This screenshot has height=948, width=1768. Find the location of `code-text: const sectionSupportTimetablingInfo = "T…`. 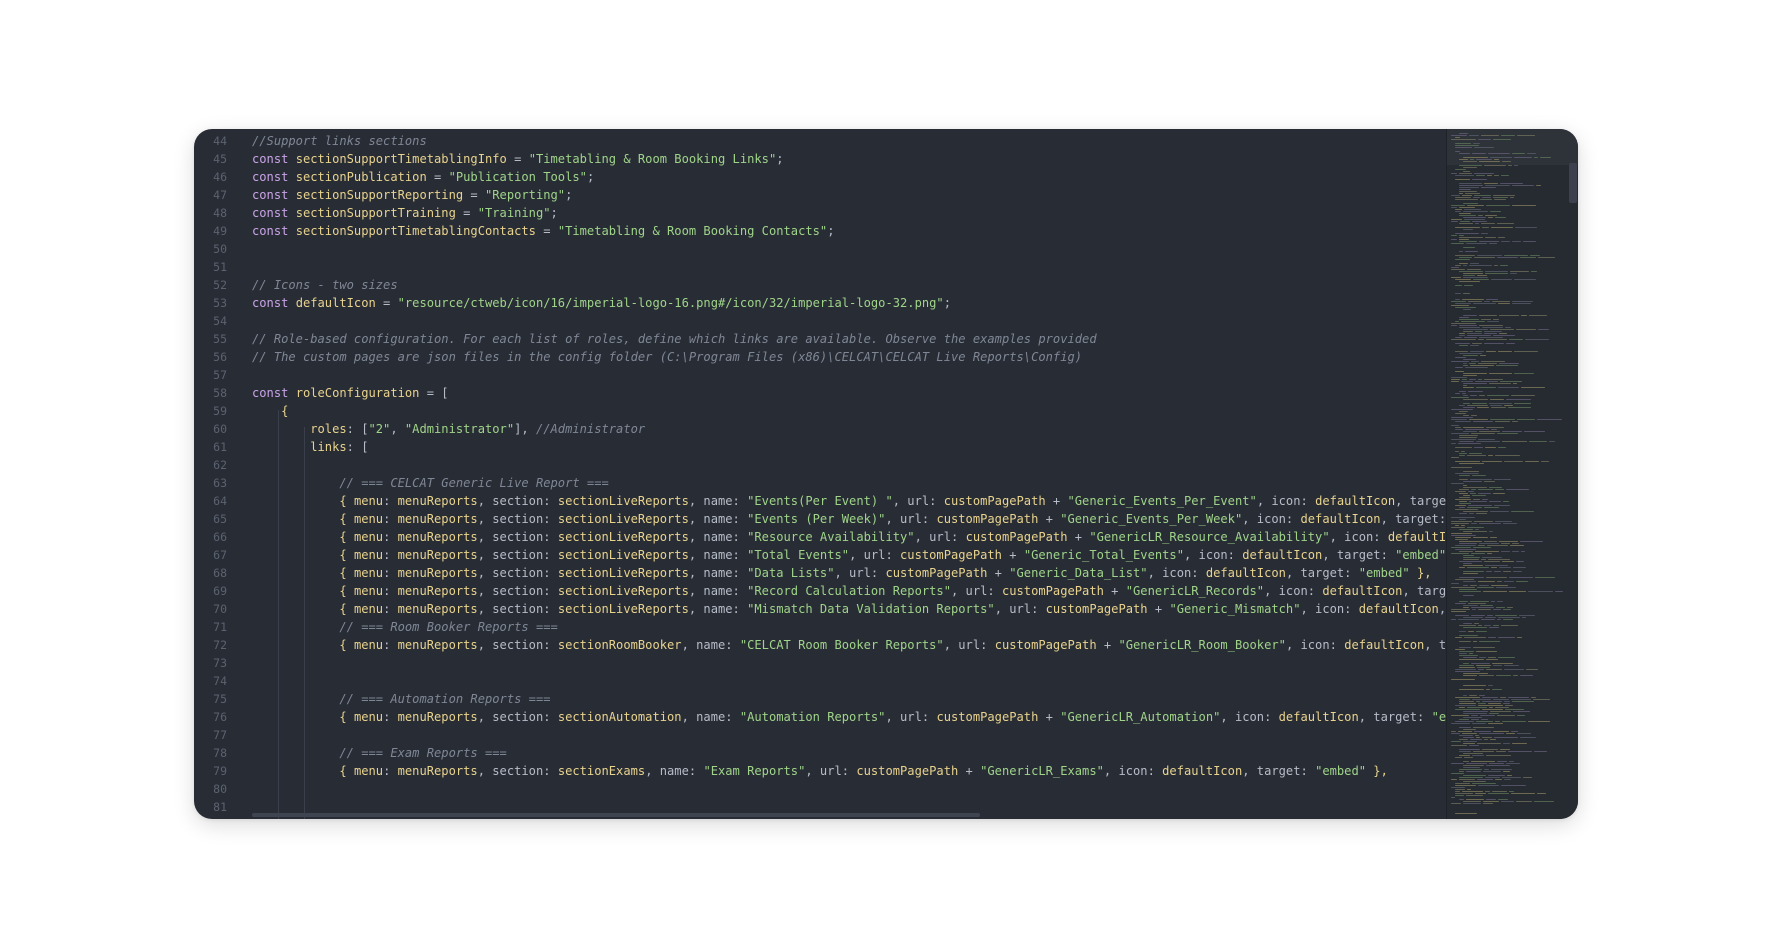

code-text: const sectionSupportTimetablingInfo = "T… is located at coordinates (518, 159).